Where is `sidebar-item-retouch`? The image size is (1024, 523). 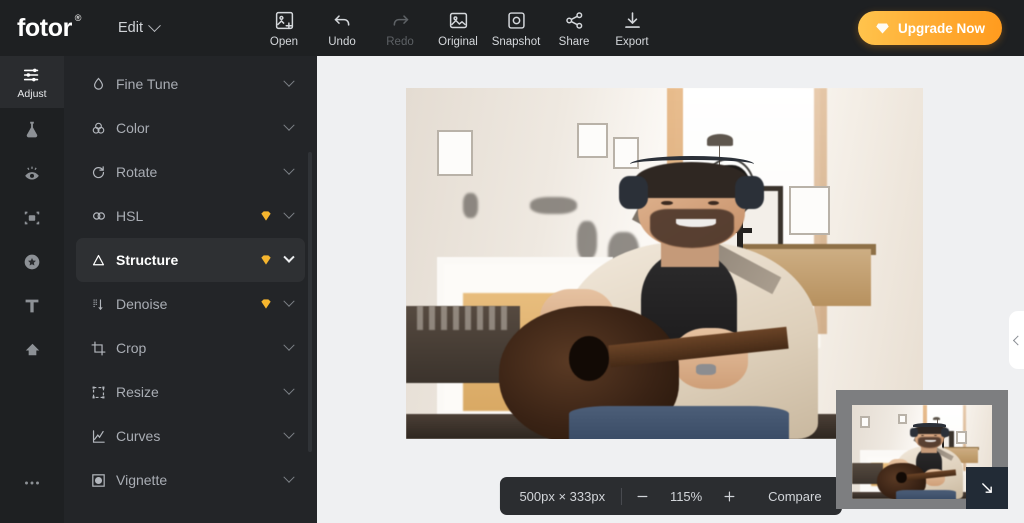
sidebar-item-retouch is located at coordinates (32, 174).